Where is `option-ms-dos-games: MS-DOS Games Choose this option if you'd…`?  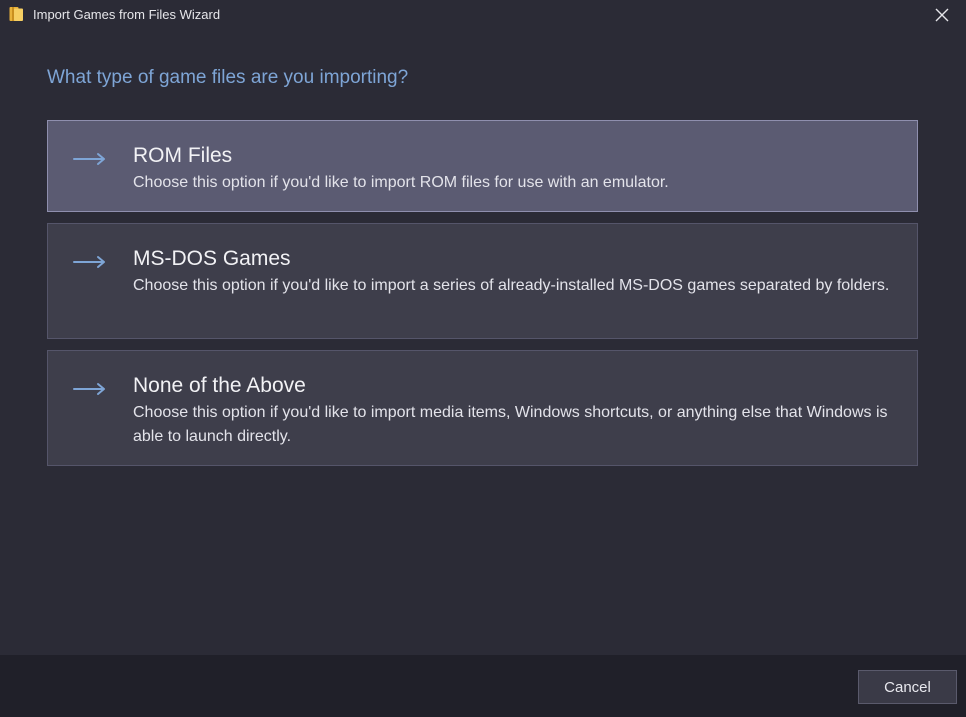 option-ms-dos-games: MS-DOS Games Choose this option if you'd… is located at coordinates (482, 281).